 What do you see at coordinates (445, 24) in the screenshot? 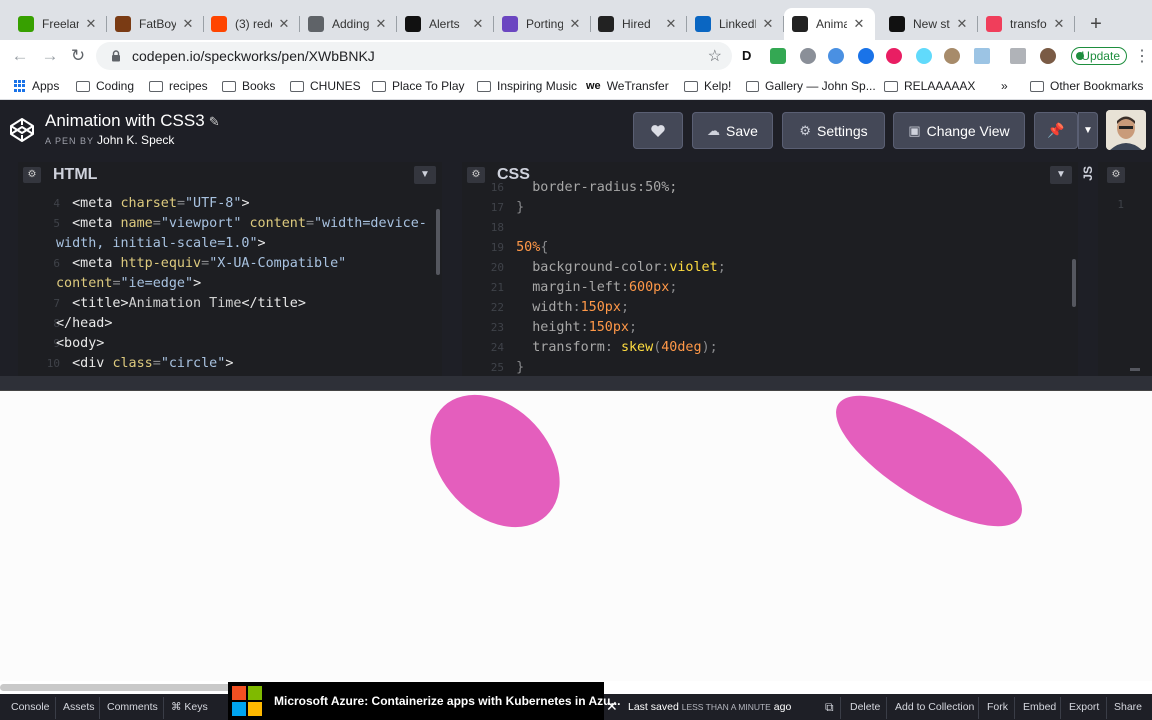
I see `browser-tab: Alerts ✕` at bounding box center [445, 24].